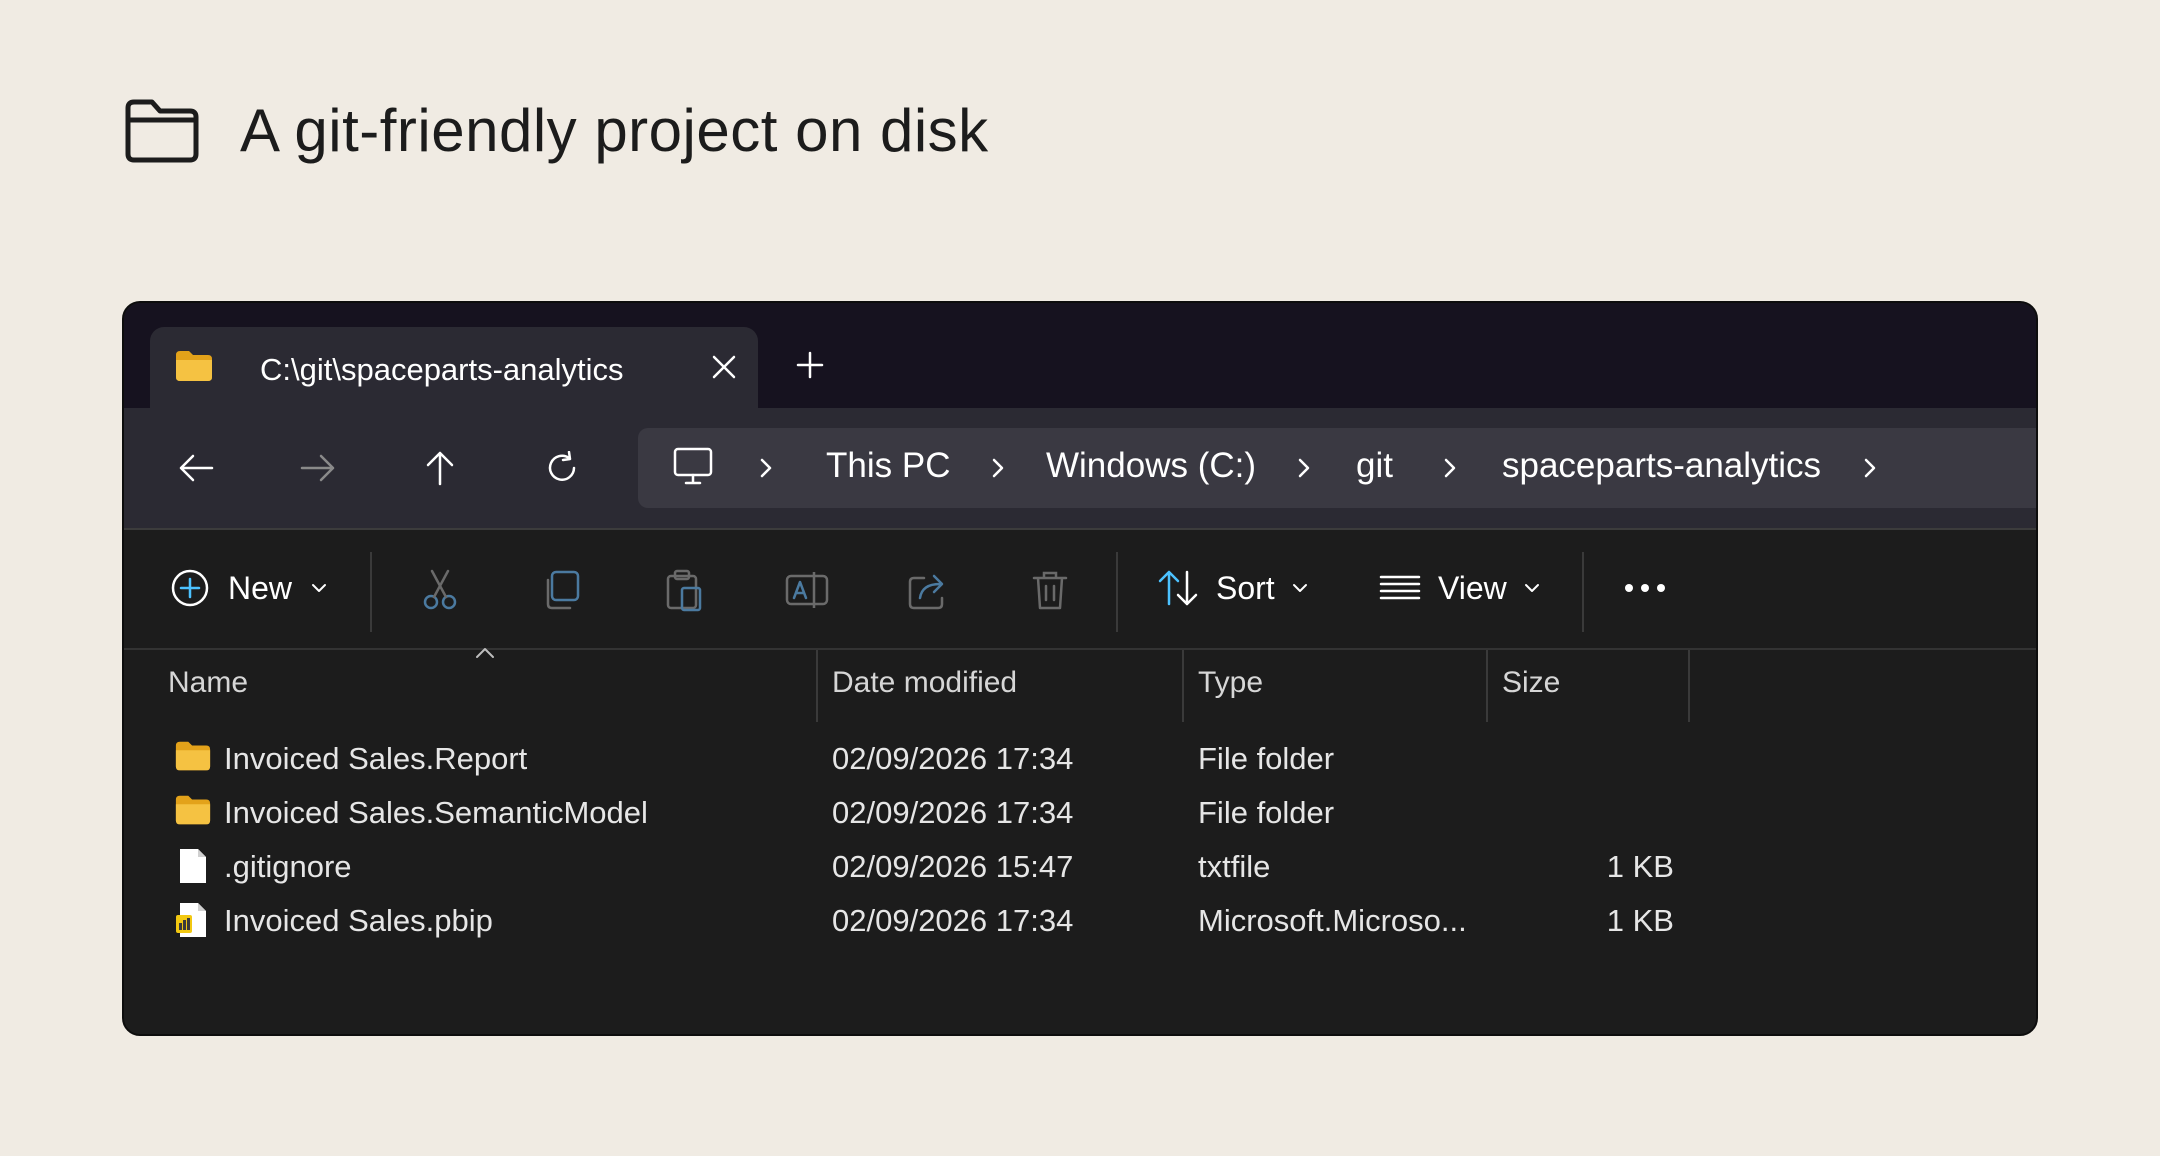 The width and height of the screenshot is (2160, 1156). Describe the element at coordinates (724, 367) in the screenshot. I see `close-icon` at that location.